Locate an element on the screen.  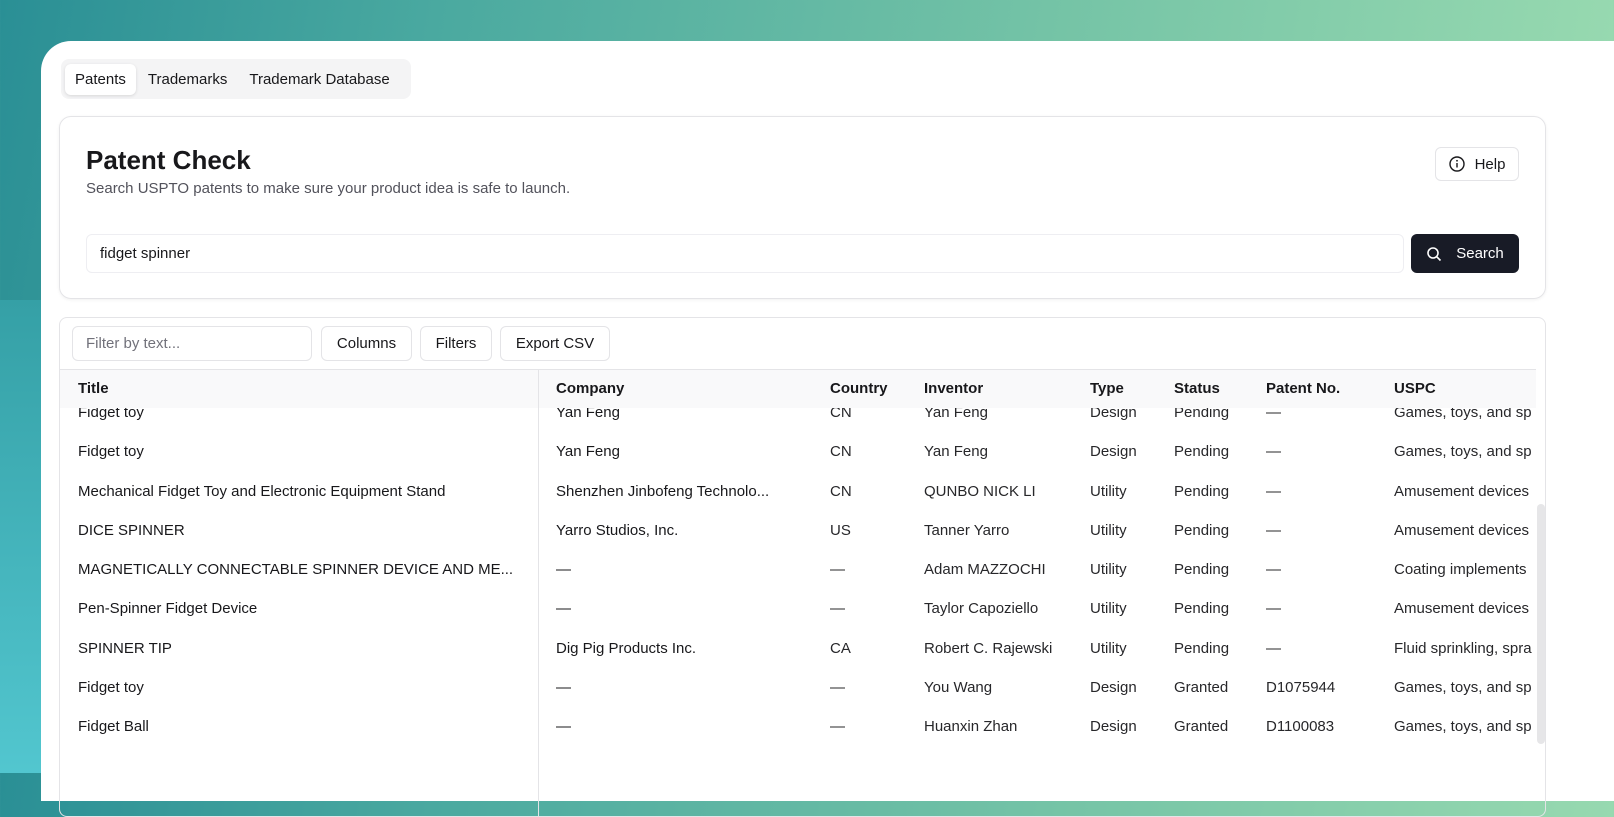
table-cell: Pen-Spinner Fidget Device is located at coordinates (168, 609).